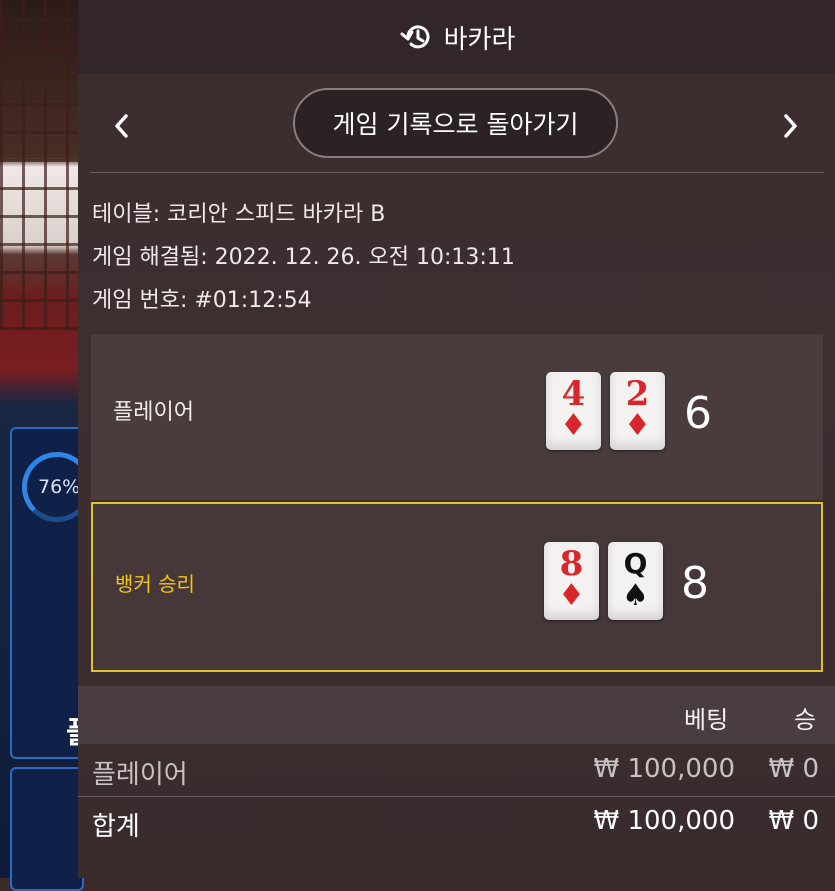 This screenshot has width=835, height=891. What do you see at coordinates (603, 581) in the screenshot?
I see `banker-cards: 8 ♦ Q ♠` at bounding box center [603, 581].